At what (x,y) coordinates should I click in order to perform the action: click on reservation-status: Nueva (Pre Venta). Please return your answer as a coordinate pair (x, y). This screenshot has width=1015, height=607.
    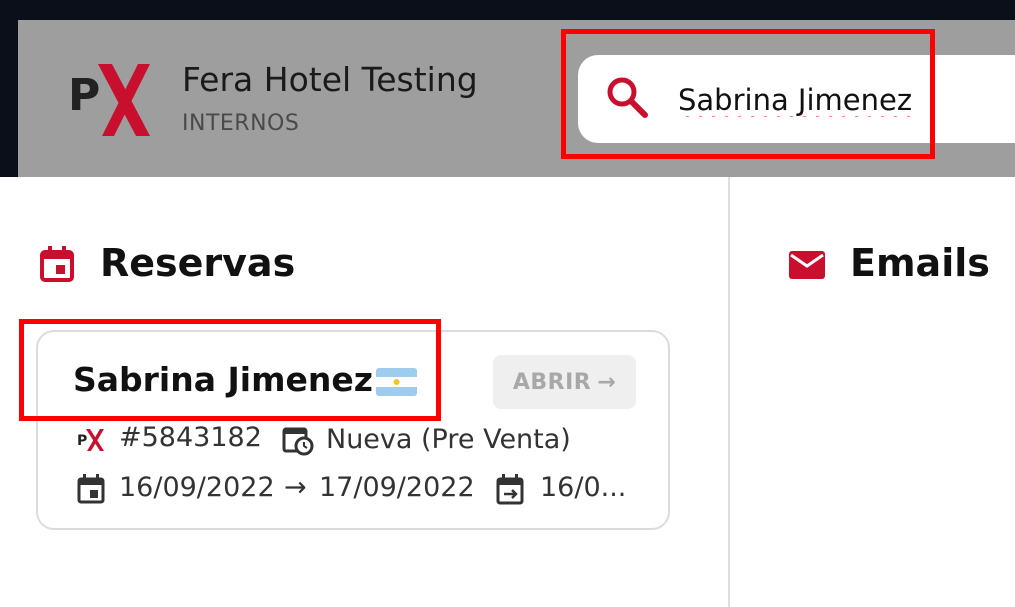
    Looking at the image, I should click on (448, 439).